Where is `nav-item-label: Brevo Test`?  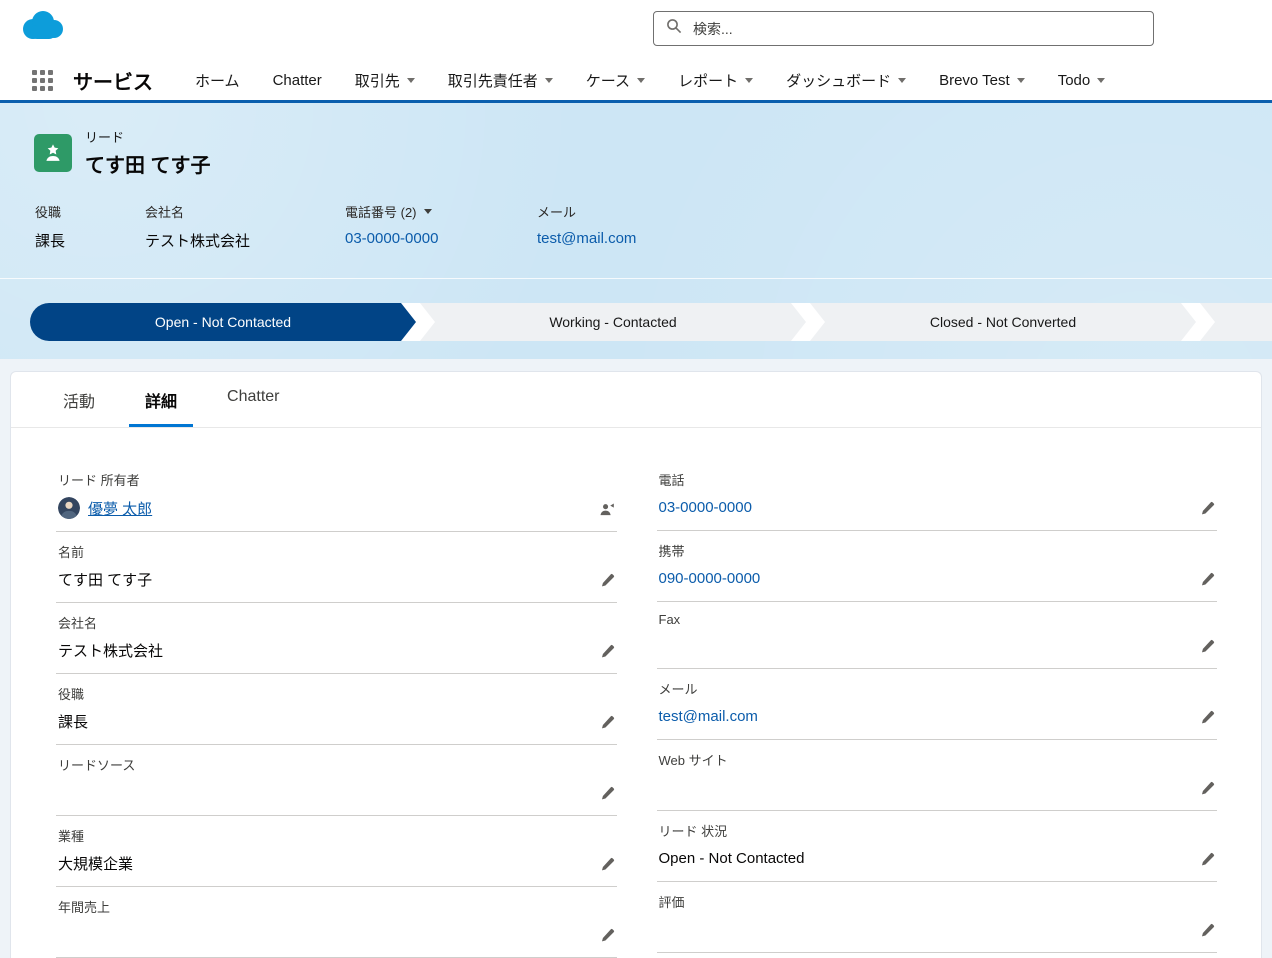
nav-item-label: Brevo Test is located at coordinates (974, 80).